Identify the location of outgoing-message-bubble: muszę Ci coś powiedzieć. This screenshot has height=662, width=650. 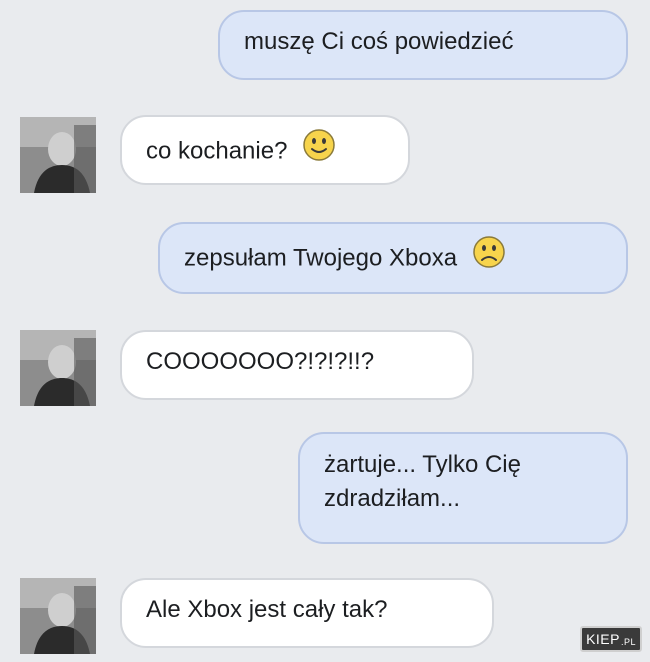
(423, 45).